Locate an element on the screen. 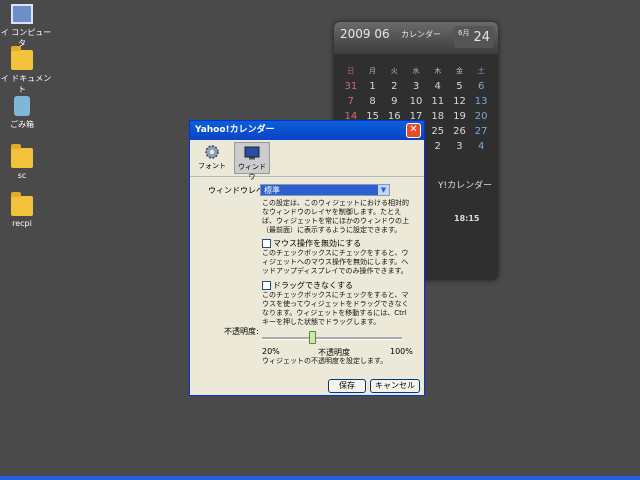 This screenshot has width=640, height=480. day-cell: 18 is located at coordinates (438, 116).